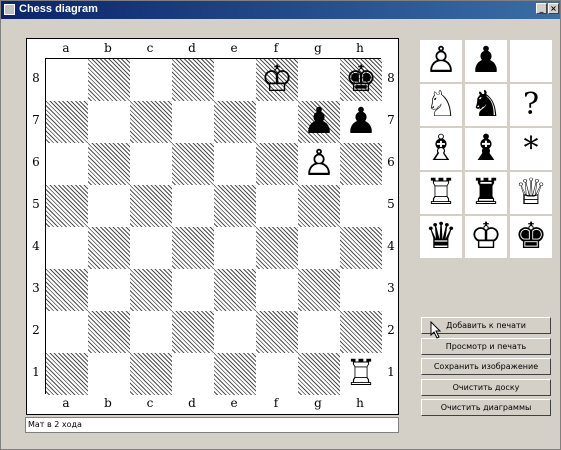 The image size is (561, 450). Describe the element at coordinates (319, 332) in the screenshot. I see `square-g2` at that location.